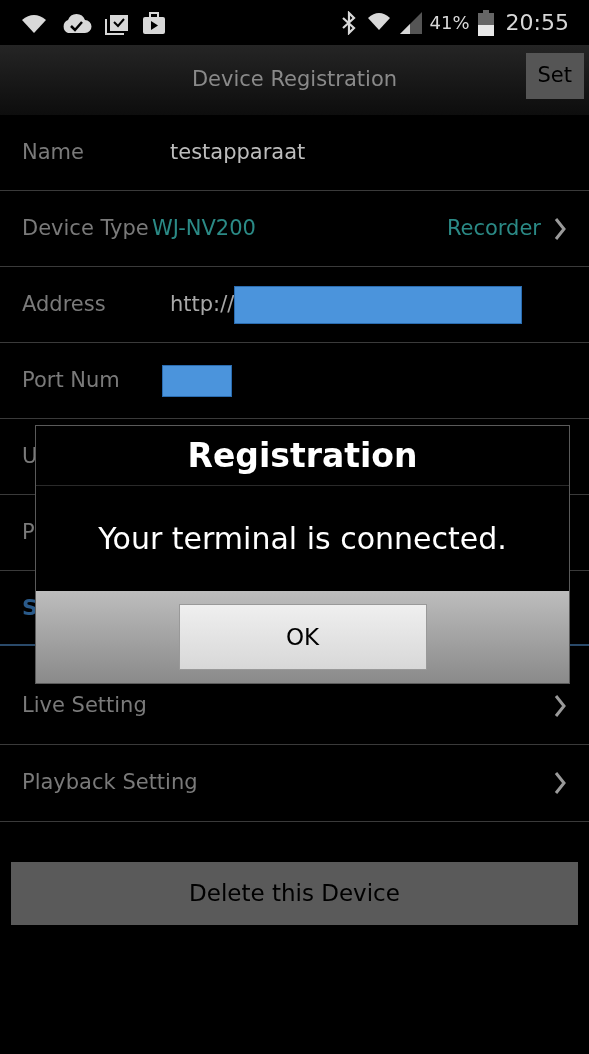 The image size is (589, 1054). Describe the element at coordinates (71, 379) in the screenshot. I see `field-label: Port Num` at that location.